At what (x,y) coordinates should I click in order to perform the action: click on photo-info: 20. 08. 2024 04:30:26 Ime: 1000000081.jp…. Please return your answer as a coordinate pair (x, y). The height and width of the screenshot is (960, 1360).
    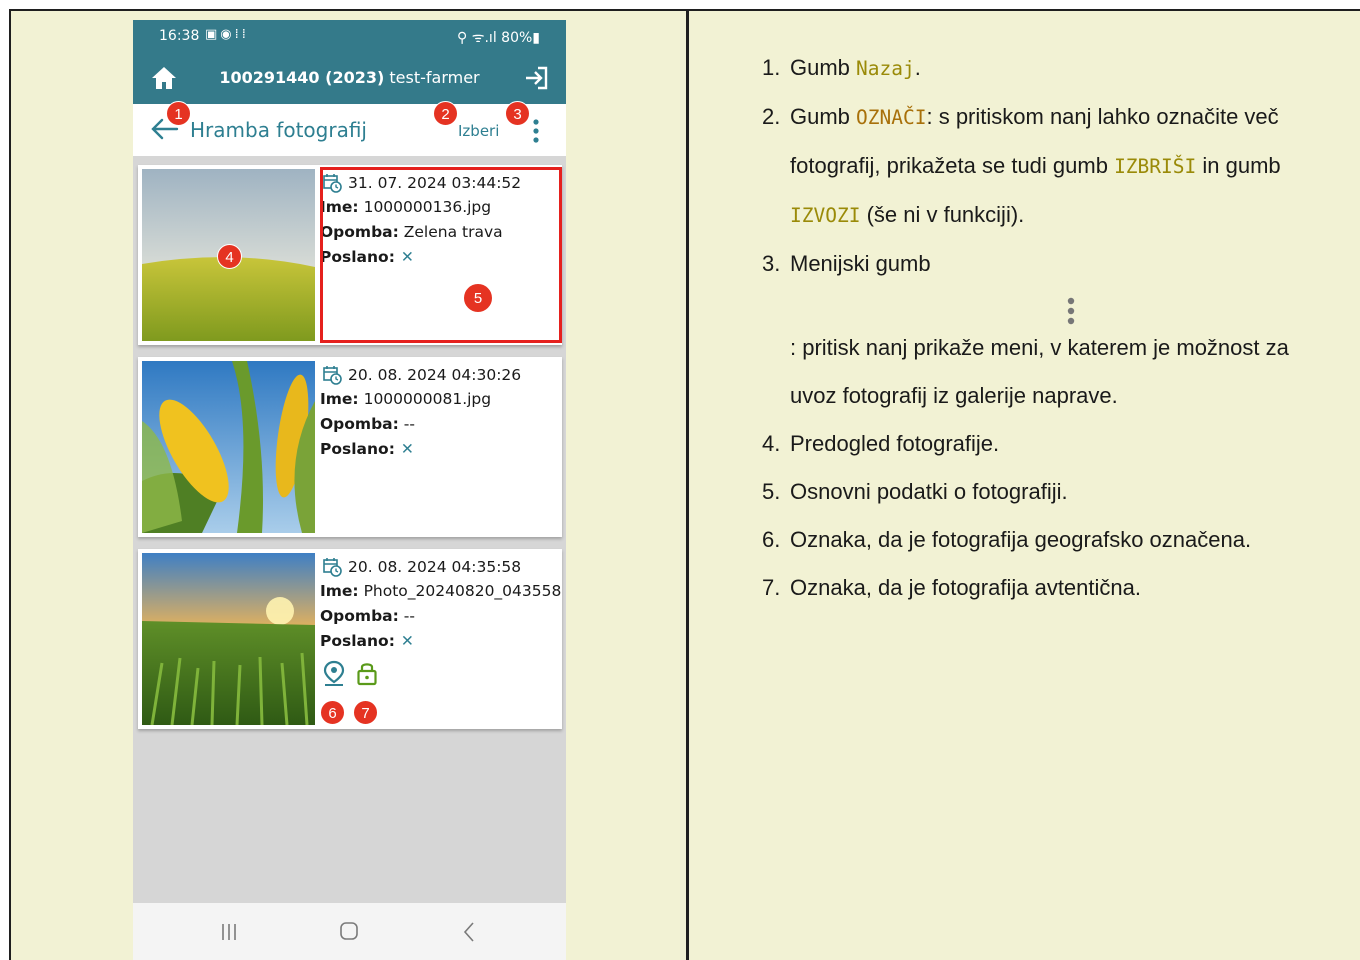
    Looking at the image, I should click on (439, 412).